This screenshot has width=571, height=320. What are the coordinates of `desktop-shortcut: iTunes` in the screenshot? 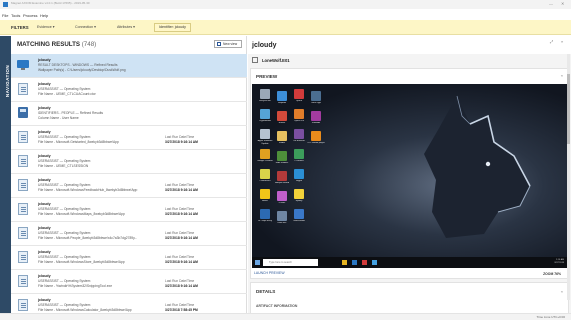 It's located at (282, 199).